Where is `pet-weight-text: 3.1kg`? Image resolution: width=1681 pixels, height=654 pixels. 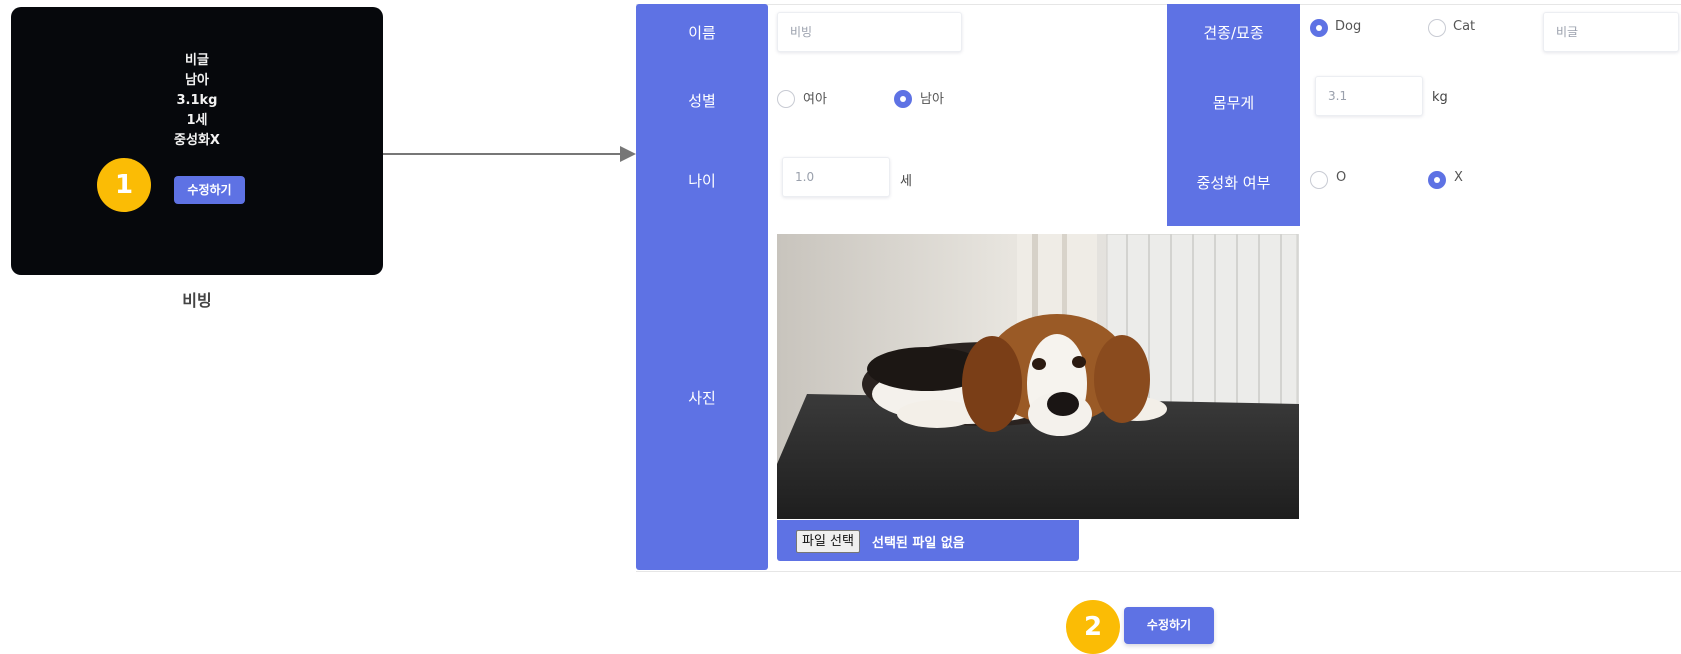
pet-weight-text: 3.1kg is located at coordinates (197, 100).